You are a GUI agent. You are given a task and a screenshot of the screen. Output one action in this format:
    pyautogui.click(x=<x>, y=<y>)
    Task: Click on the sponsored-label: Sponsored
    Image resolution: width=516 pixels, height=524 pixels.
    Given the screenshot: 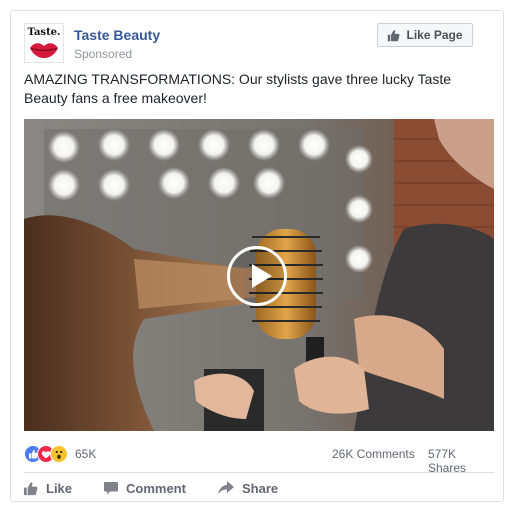 What is the action you would take?
    pyautogui.click(x=103, y=54)
    